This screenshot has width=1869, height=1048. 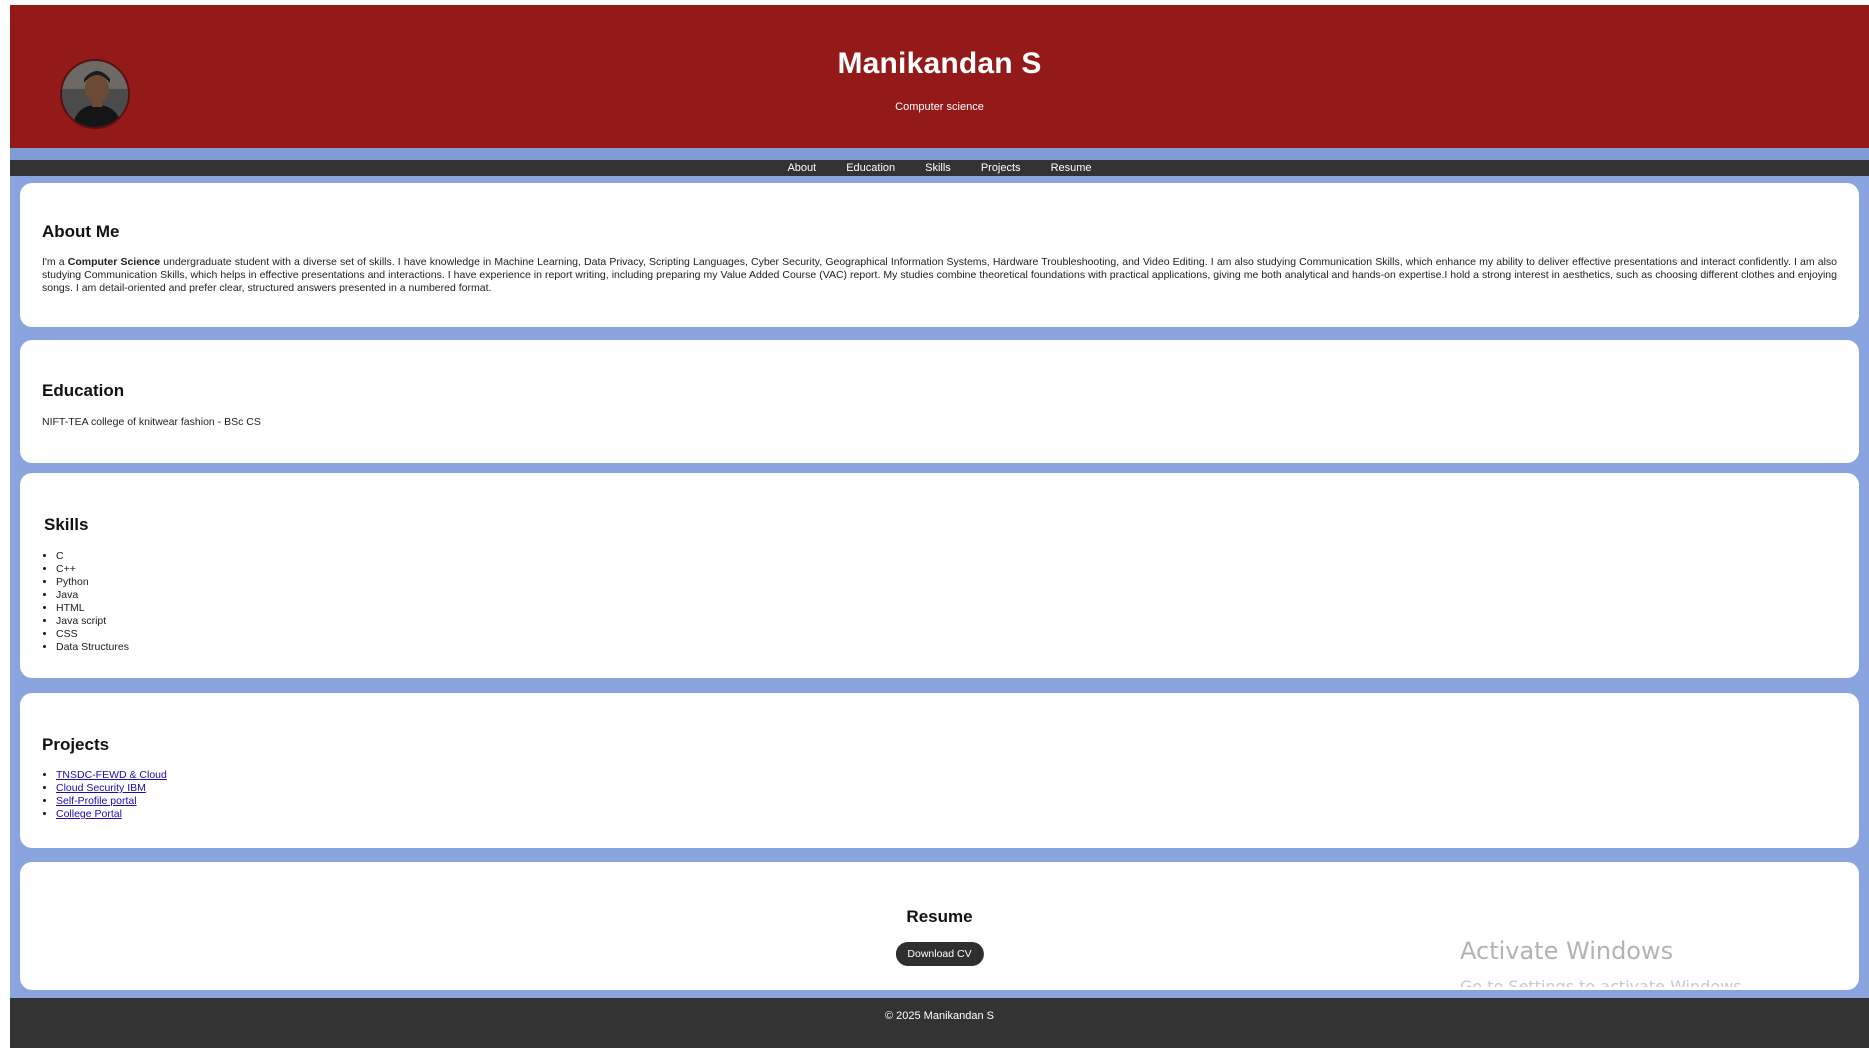 I want to click on skill-item: CSS, so click(x=92, y=634).